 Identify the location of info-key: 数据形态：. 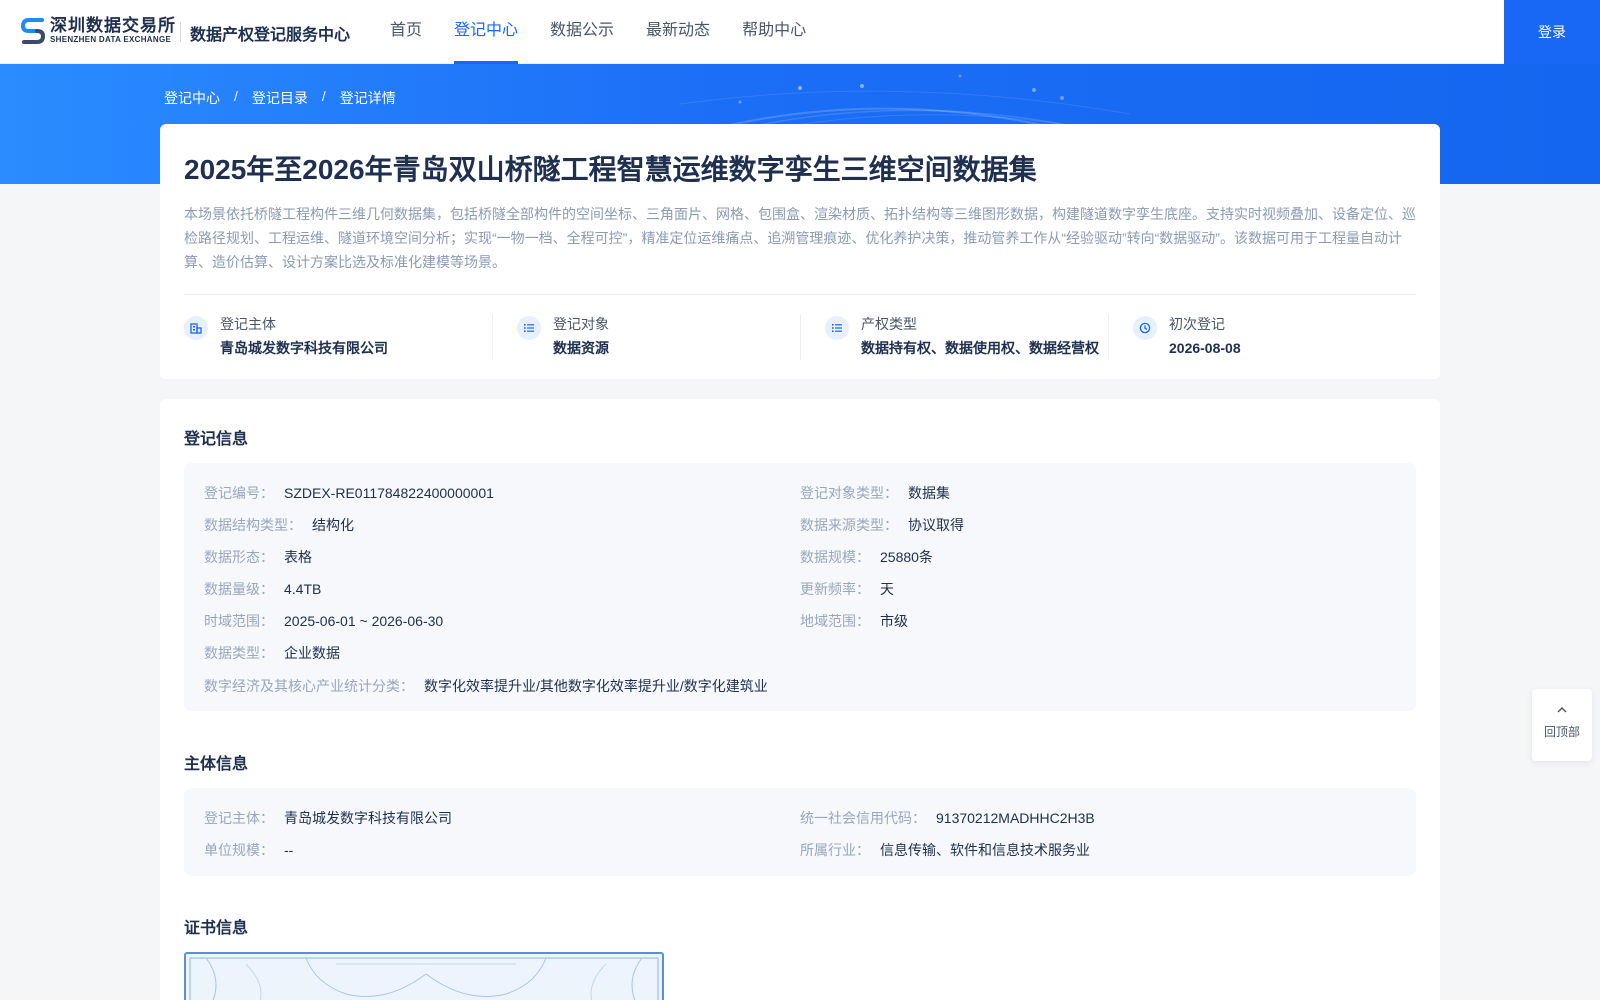
(239, 557).